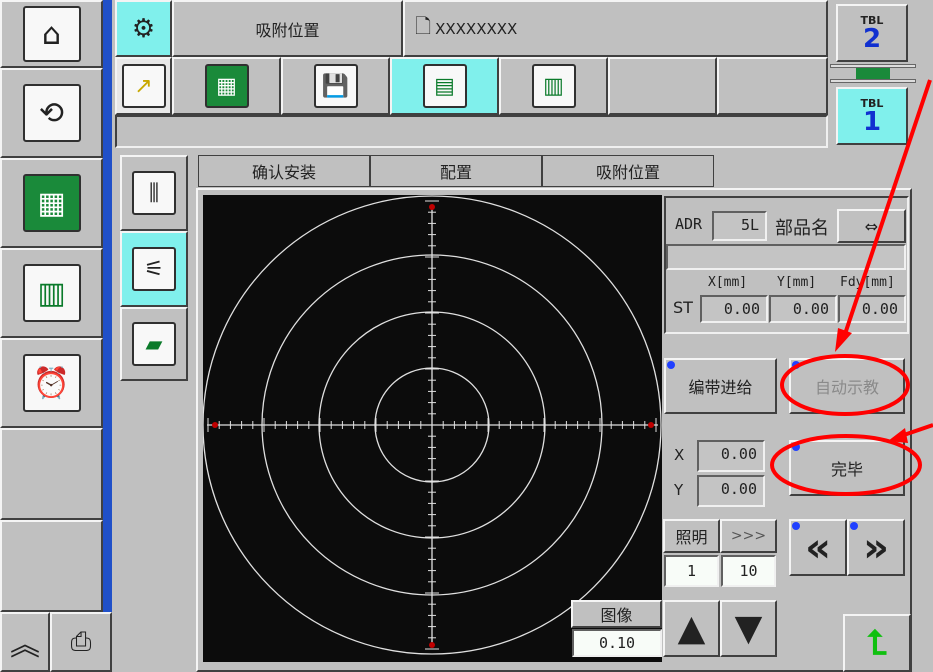 Image resolution: width=933 pixels, height=672 pixels. I want to click on auto-teach-label: 自动示教, so click(846, 387).